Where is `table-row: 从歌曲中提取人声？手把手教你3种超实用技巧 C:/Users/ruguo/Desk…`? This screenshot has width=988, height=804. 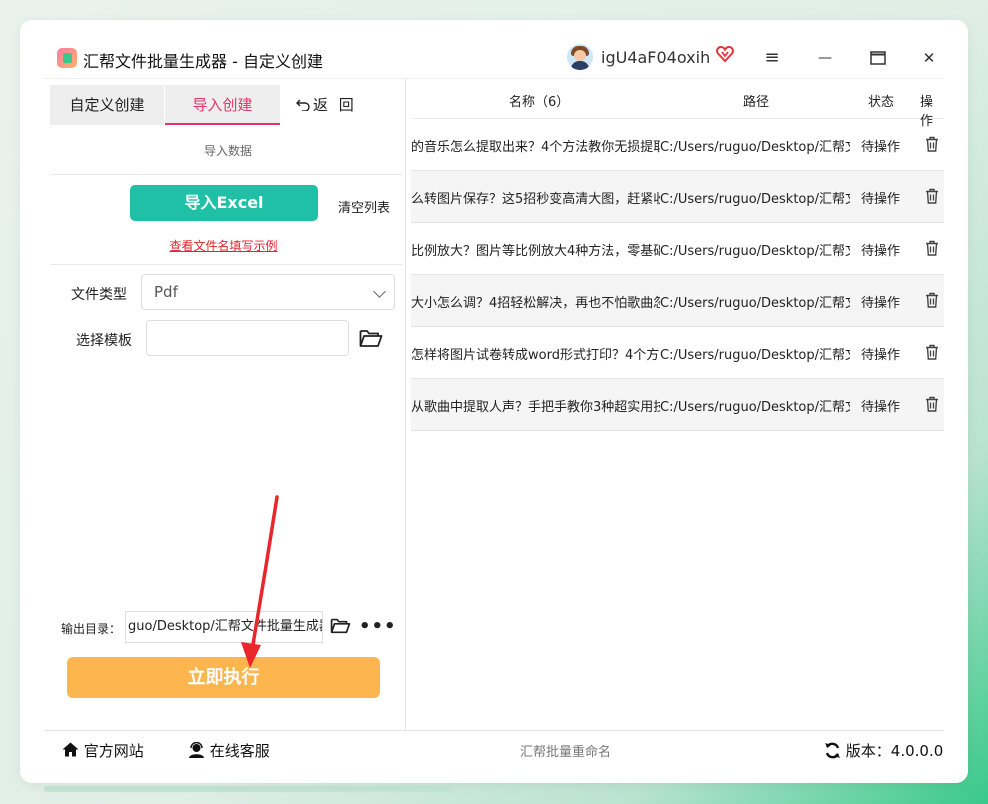 table-row: 从歌曲中提取人声？手把手教你3种超实用技巧 C:/Users/ruguo/Desk… is located at coordinates (677, 405).